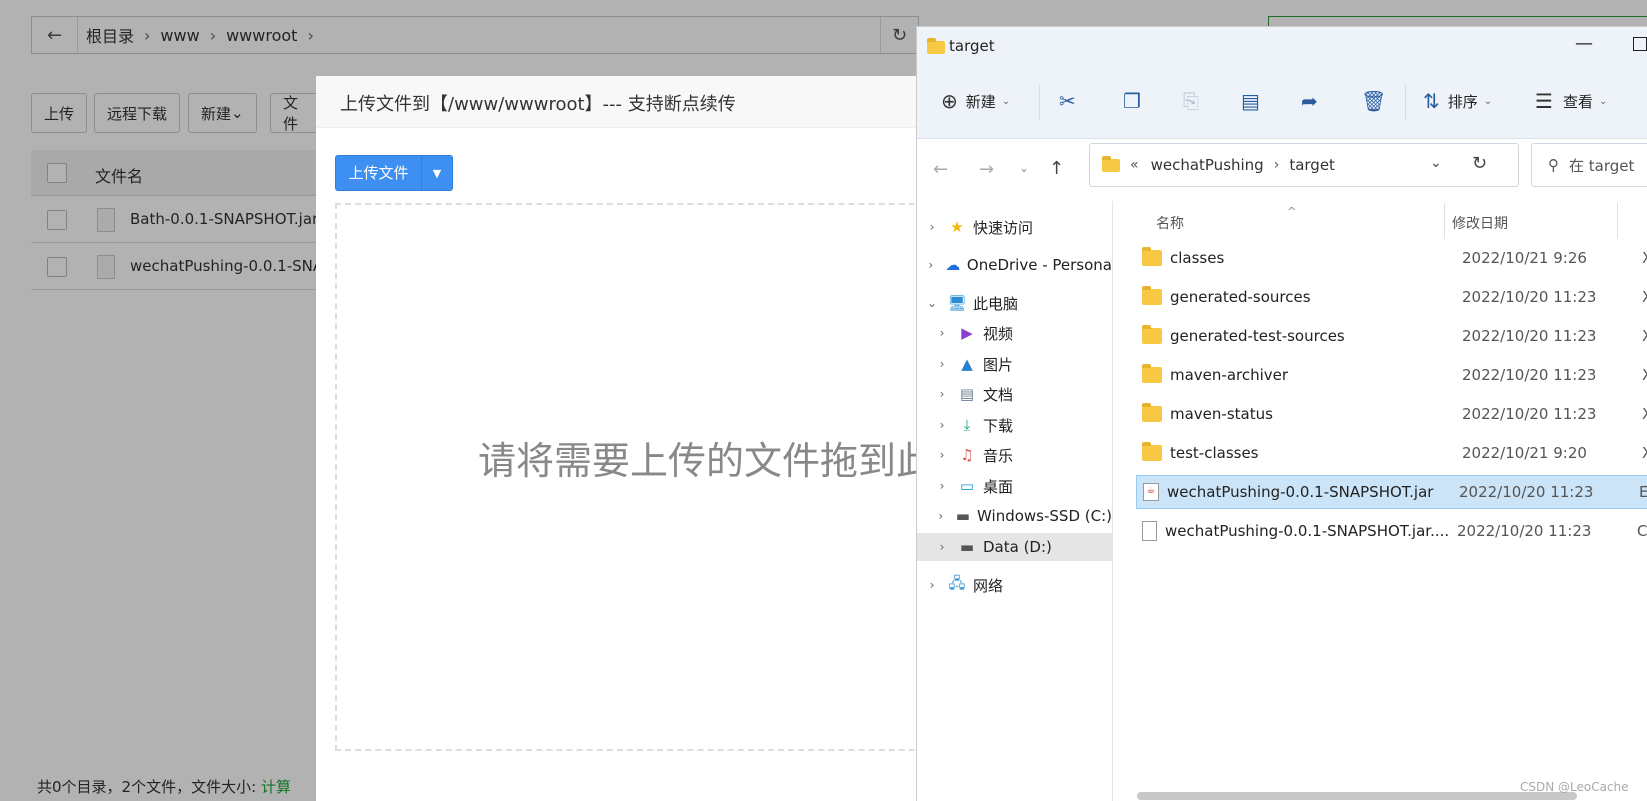 The height and width of the screenshot is (801, 1647). What do you see at coordinates (967, 333) in the screenshot?
I see `video-icon: ▶` at bounding box center [967, 333].